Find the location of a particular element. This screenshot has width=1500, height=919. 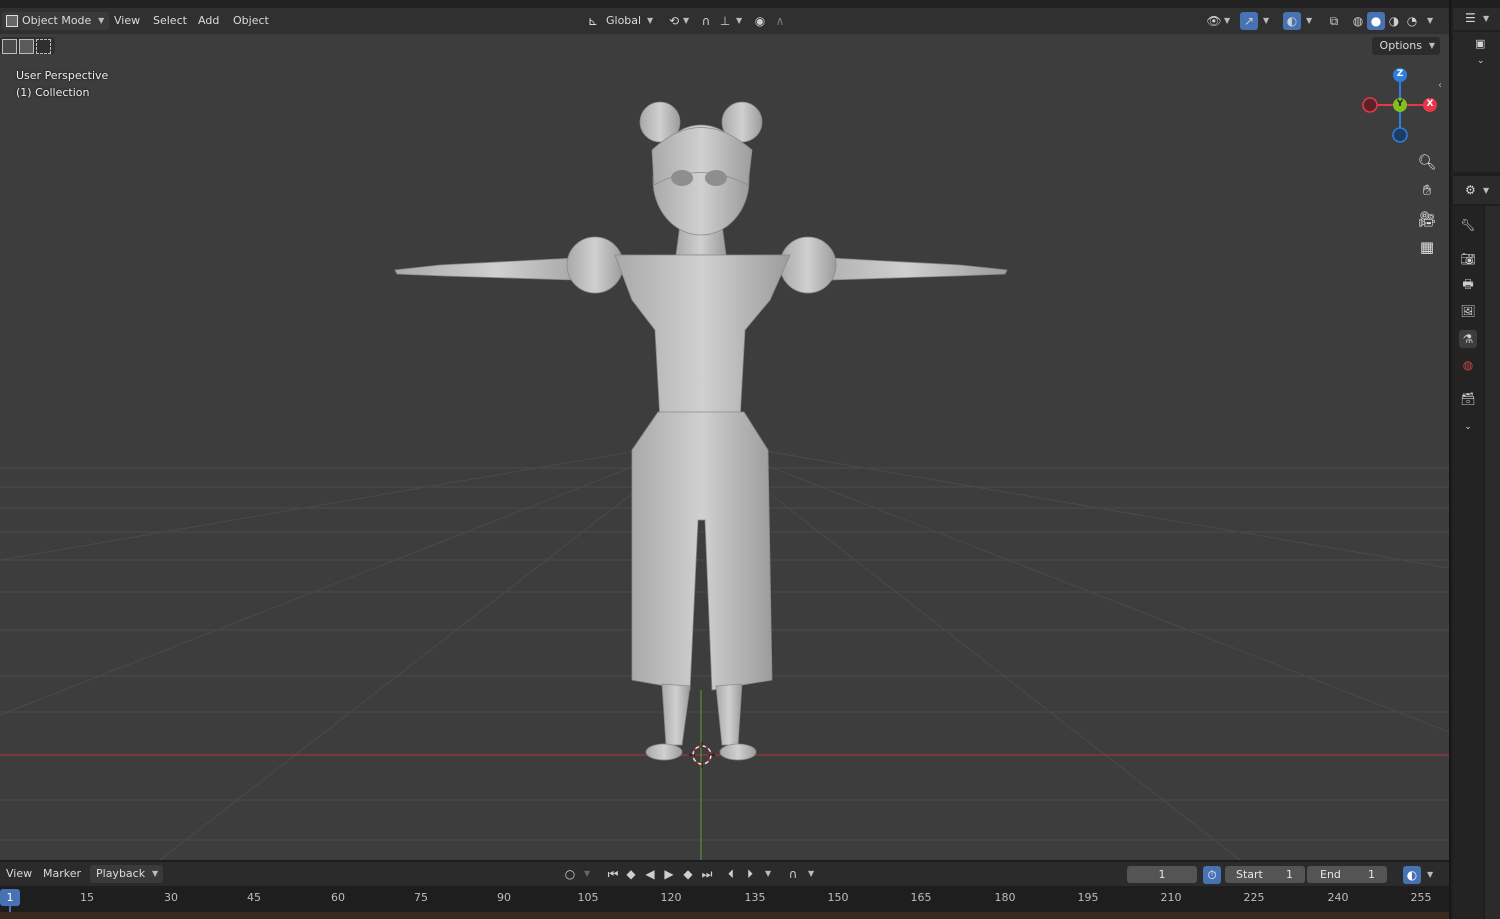

ruler-tick: 90 is located at coordinates (504, 897).